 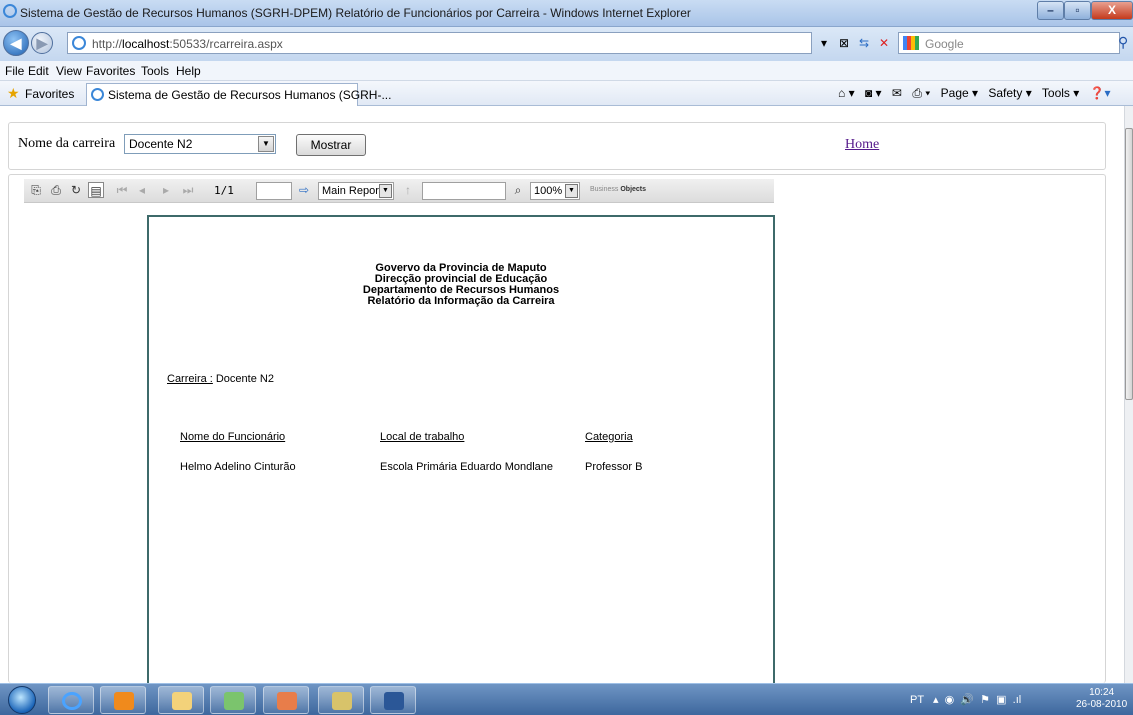 I want to click on page-count: 1/1, so click(x=224, y=190).